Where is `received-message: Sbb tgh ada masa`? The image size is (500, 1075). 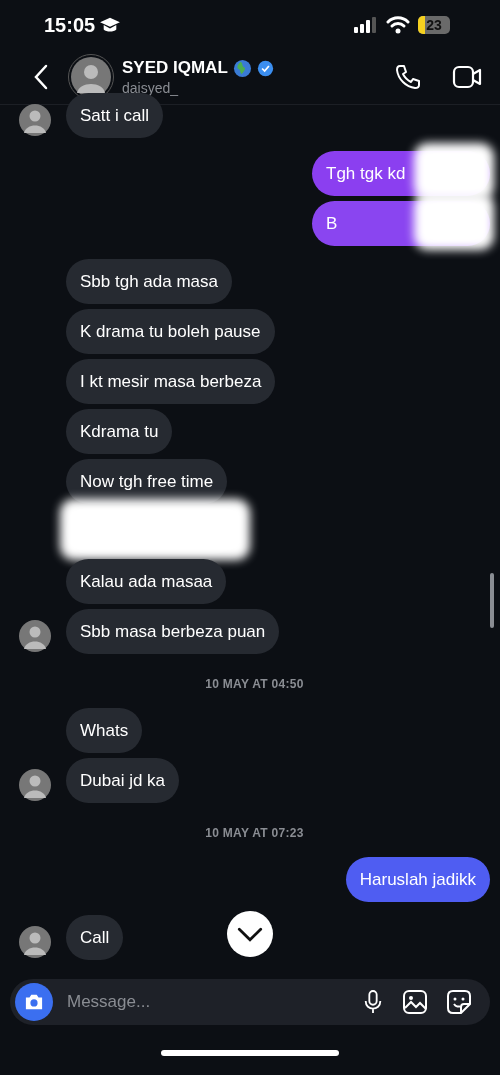 received-message: Sbb tgh ada masa is located at coordinates (149, 281).